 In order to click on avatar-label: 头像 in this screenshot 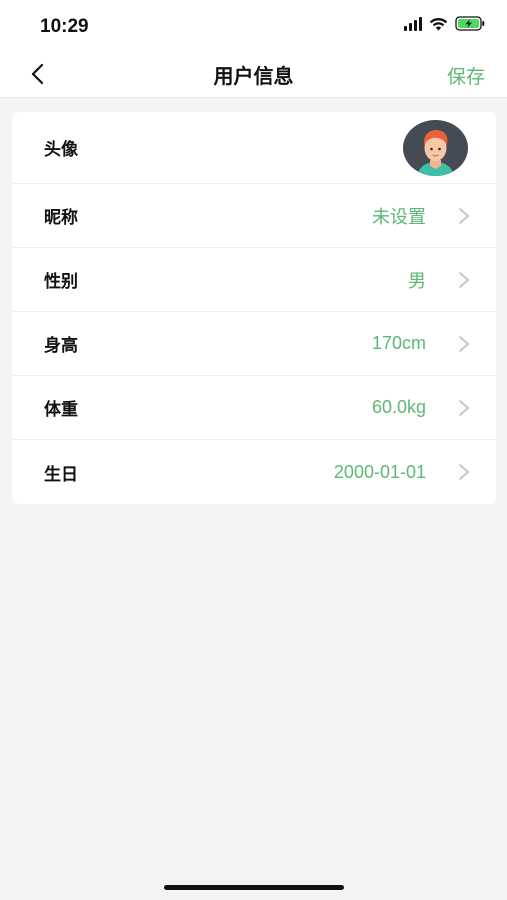, I will do `click(61, 150)`.